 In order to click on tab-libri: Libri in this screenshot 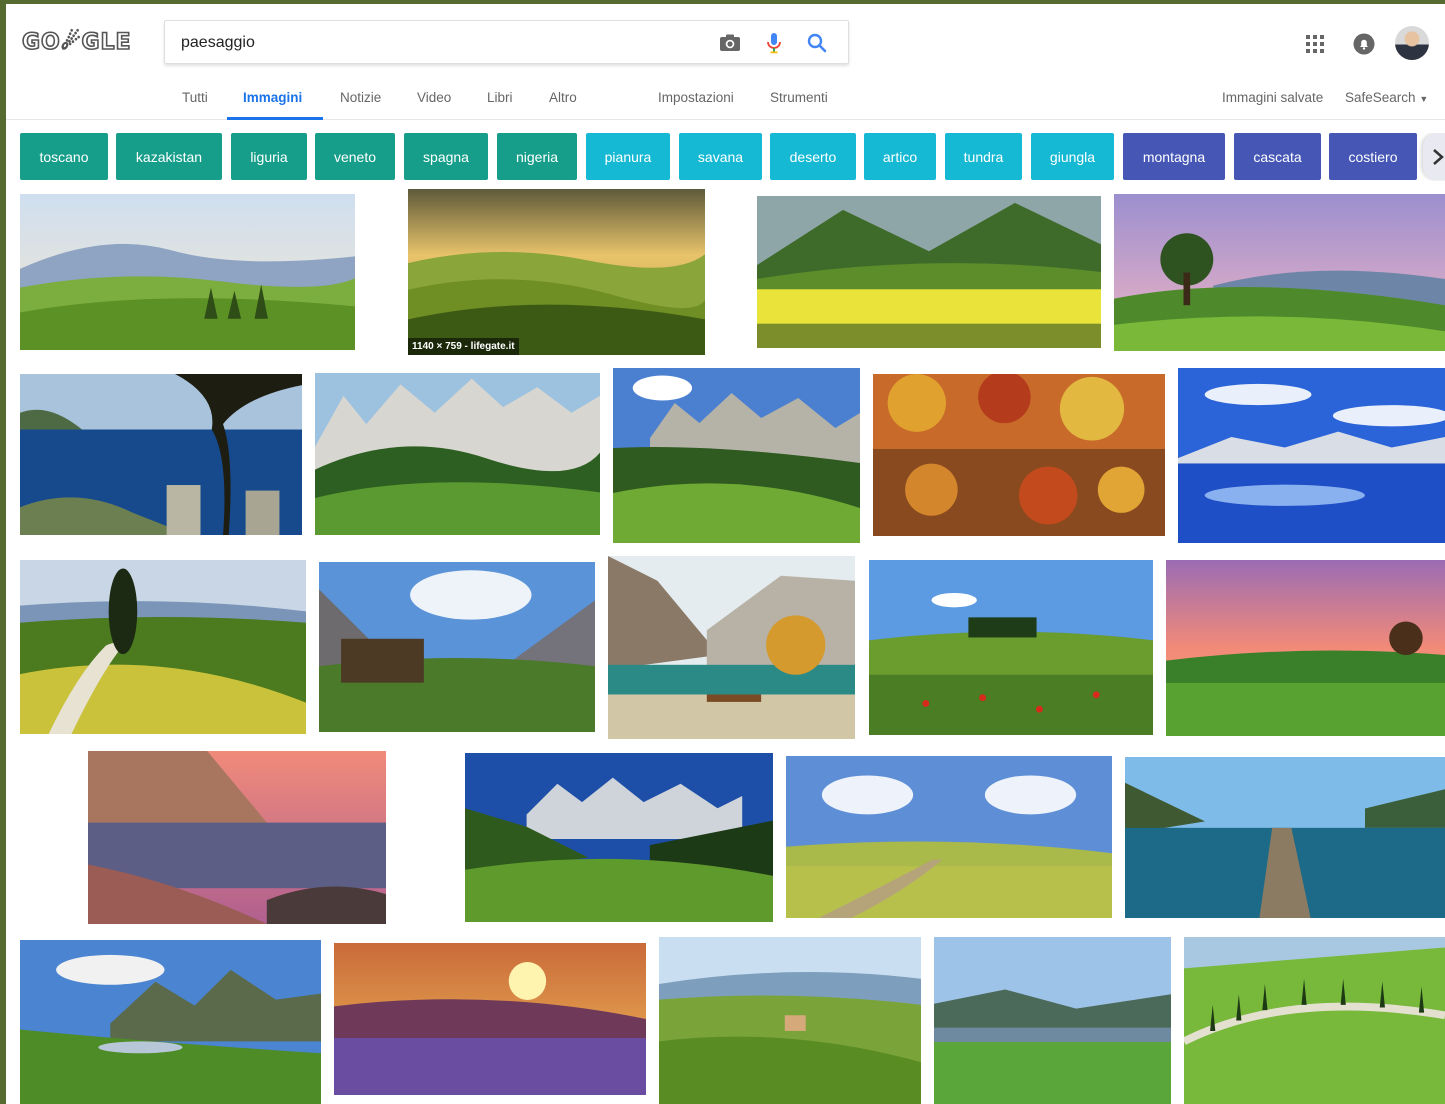, I will do `click(500, 97)`.